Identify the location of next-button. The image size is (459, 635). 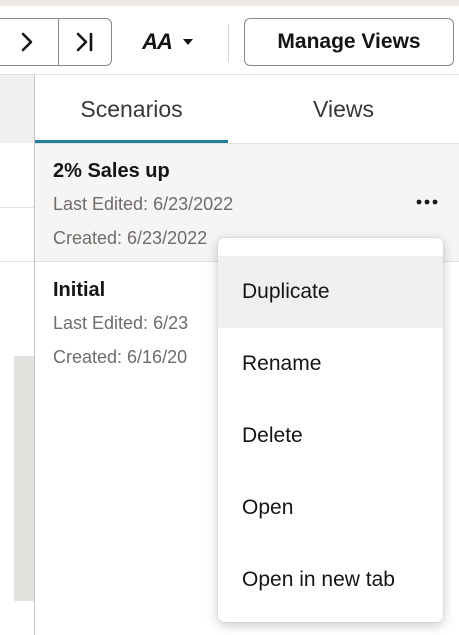
(29, 42).